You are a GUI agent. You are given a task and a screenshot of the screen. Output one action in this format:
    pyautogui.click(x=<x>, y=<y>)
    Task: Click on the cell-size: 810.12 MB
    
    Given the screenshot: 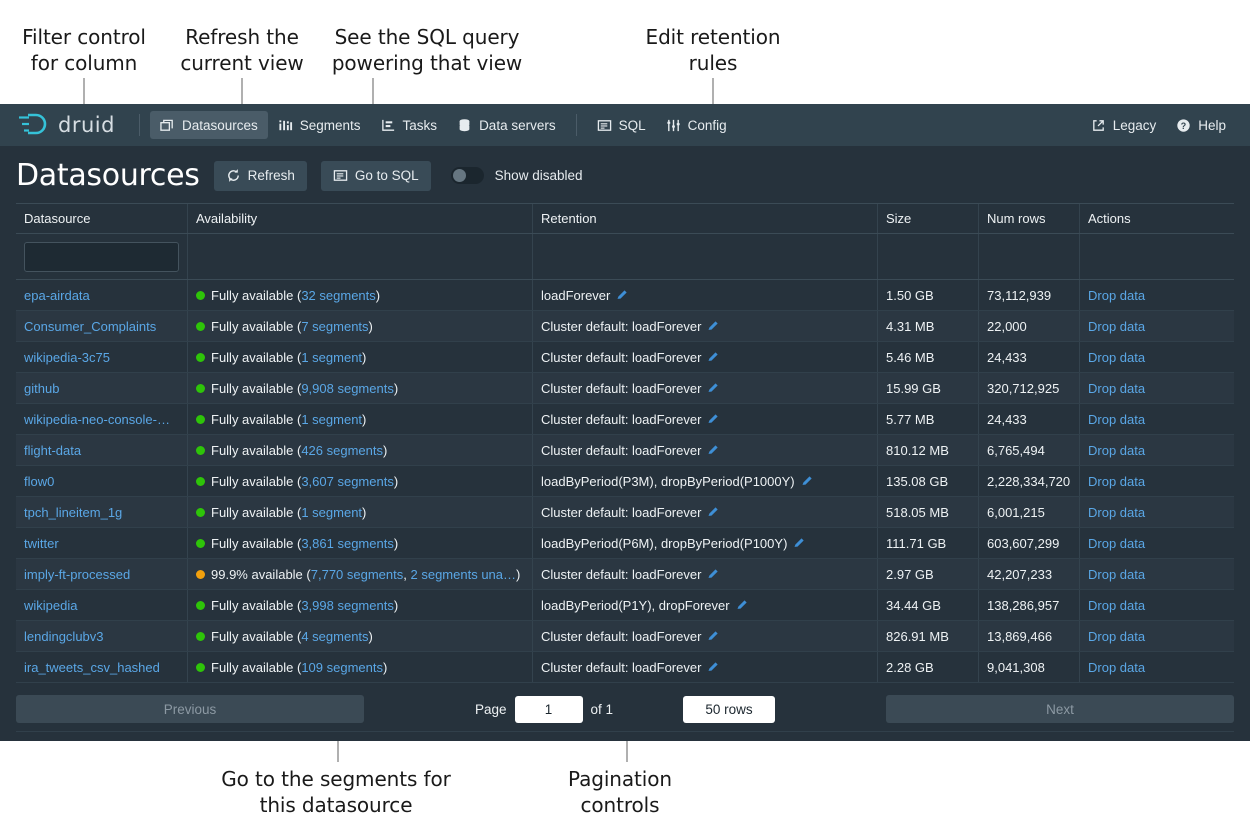 What is the action you would take?
    pyautogui.click(x=928, y=450)
    